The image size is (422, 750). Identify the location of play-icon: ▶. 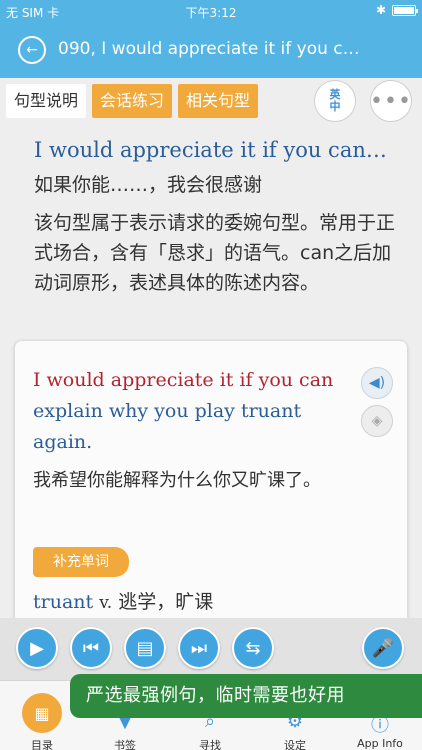
(37, 648).